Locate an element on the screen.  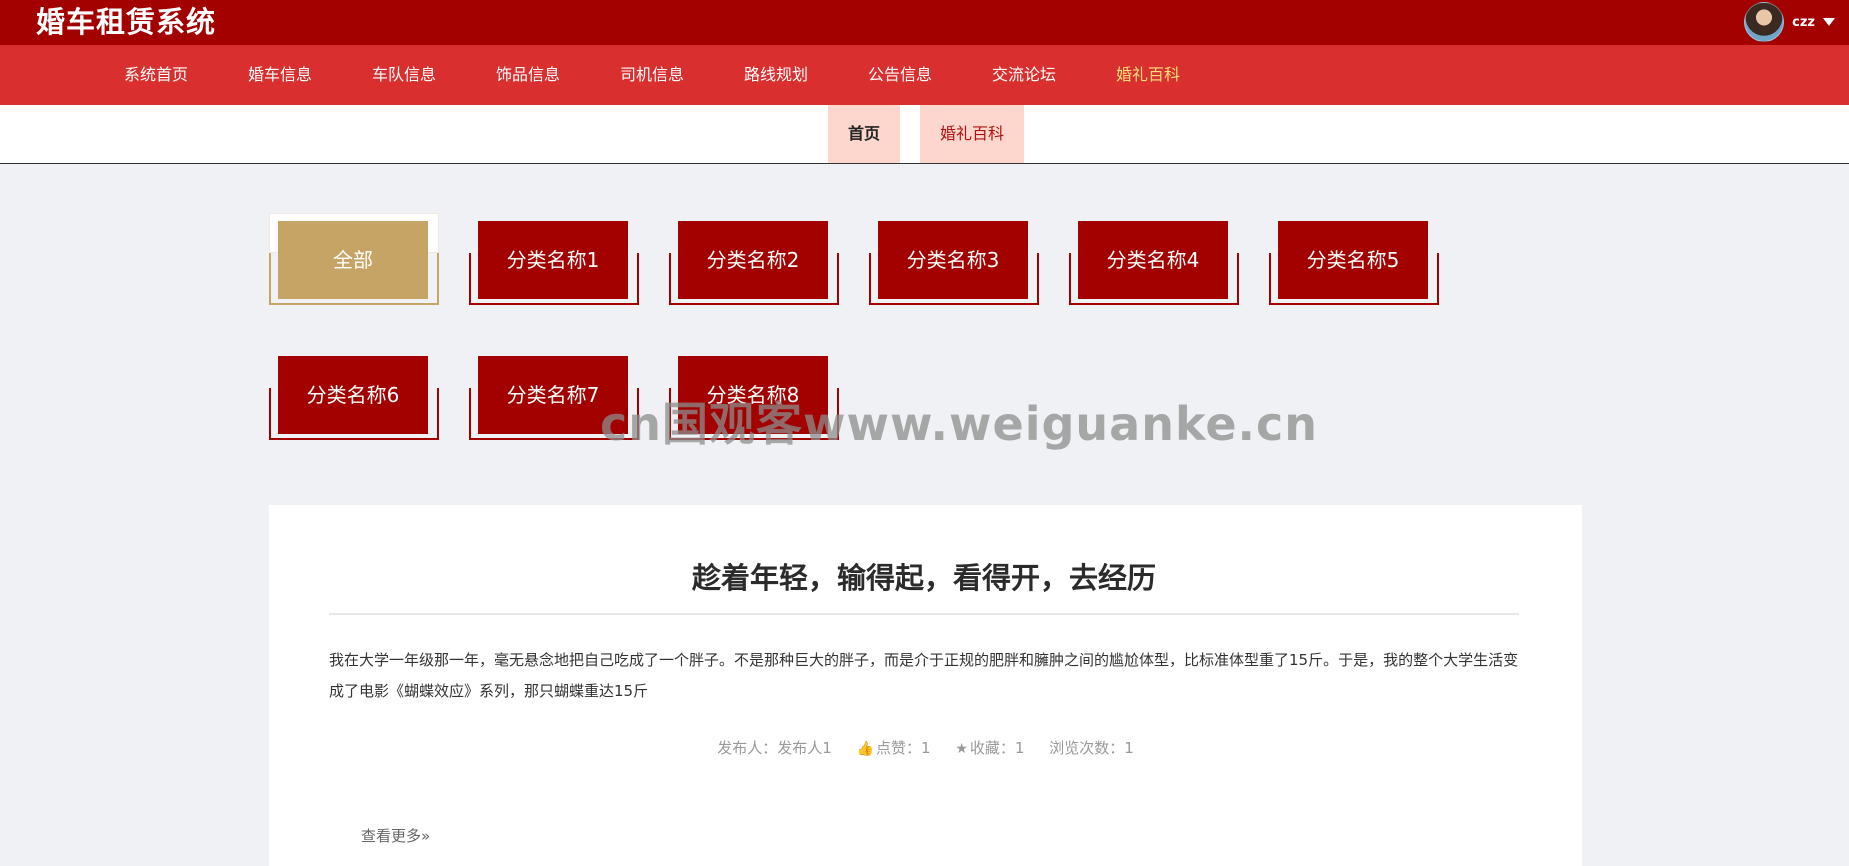
nav-item-route: 路线规划 is located at coordinates (776, 75).